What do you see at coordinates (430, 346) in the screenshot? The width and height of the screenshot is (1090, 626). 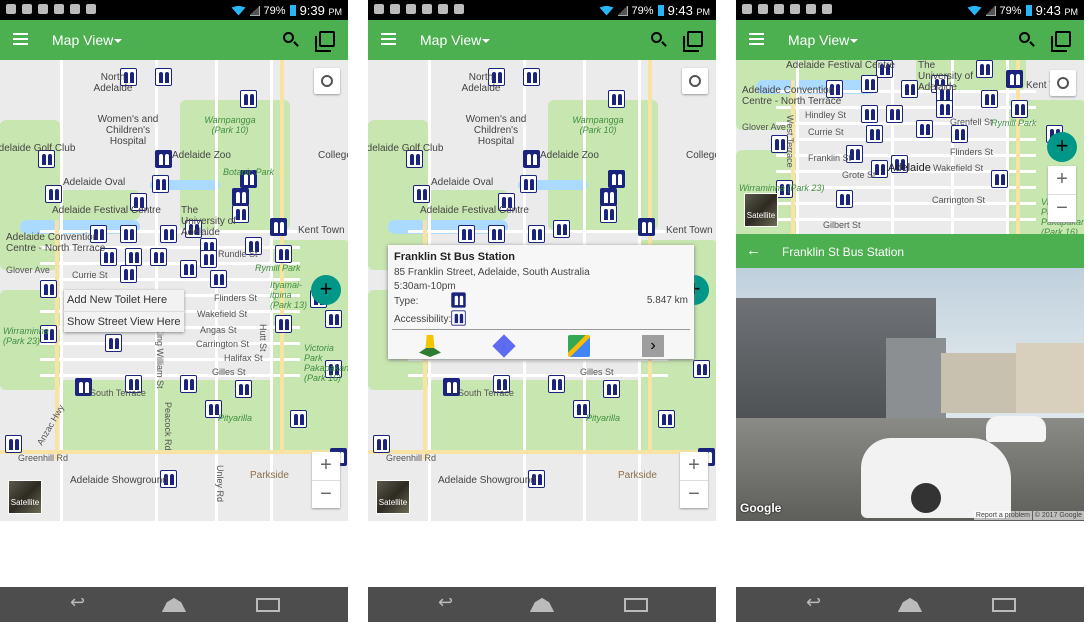 I see `street-view-pegman-icon` at bounding box center [430, 346].